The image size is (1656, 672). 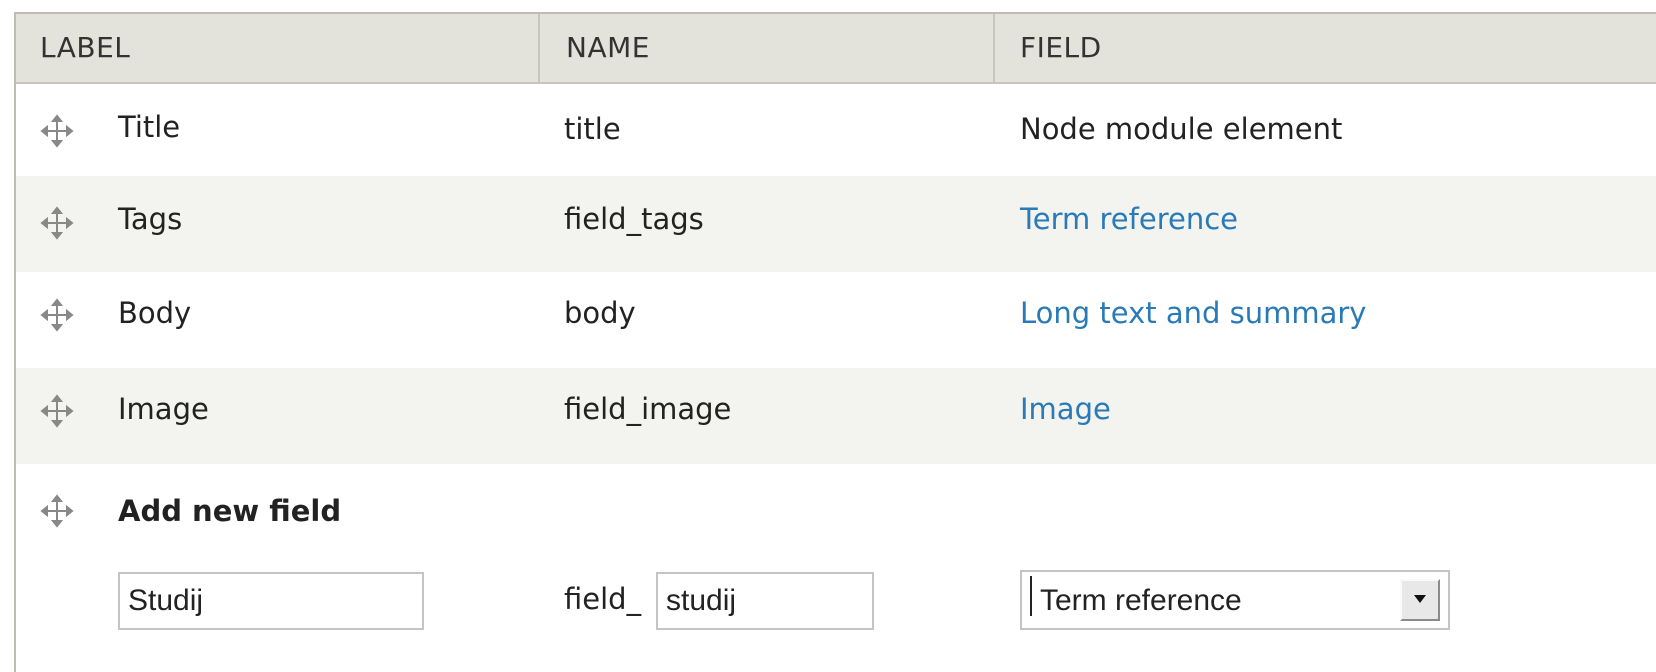 What do you see at coordinates (1061, 47) in the screenshot?
I see `header-field: FIELD` at bounding box center [1061, 47].